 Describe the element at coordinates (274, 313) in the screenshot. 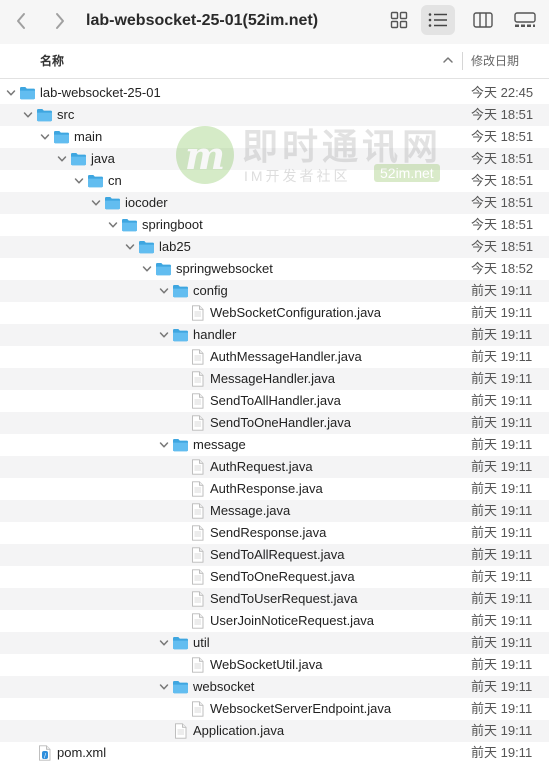

I see `file-row: WebSocketConfiguration.java 前天 19:11` at that location.